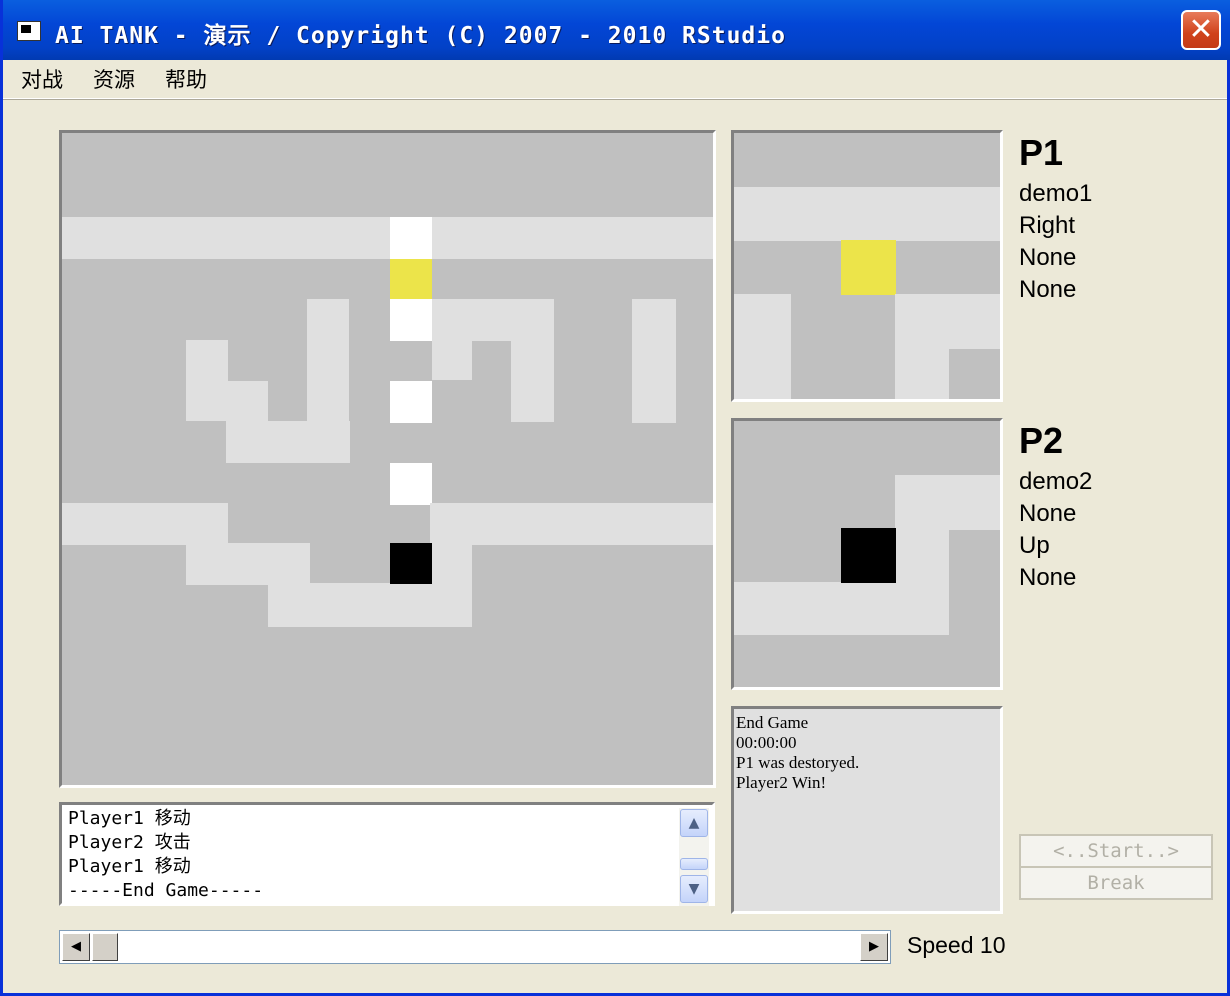 The image size is (1230, 996). I want to click on scroll-down-button: ▼, so click(694, 889).